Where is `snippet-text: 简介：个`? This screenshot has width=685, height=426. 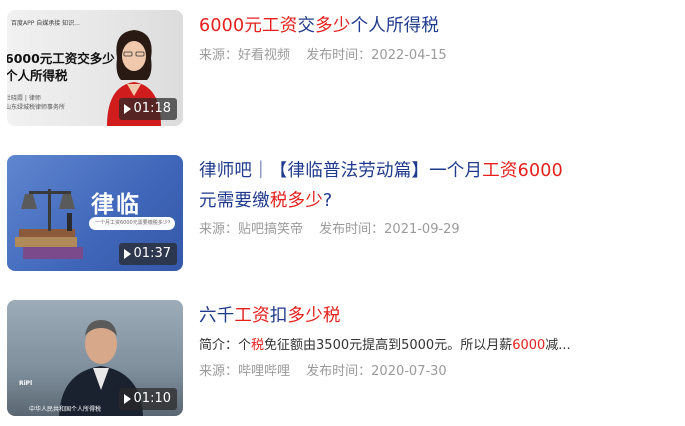 snippet-text: 简介：个 is located at coordinates (225, 345).